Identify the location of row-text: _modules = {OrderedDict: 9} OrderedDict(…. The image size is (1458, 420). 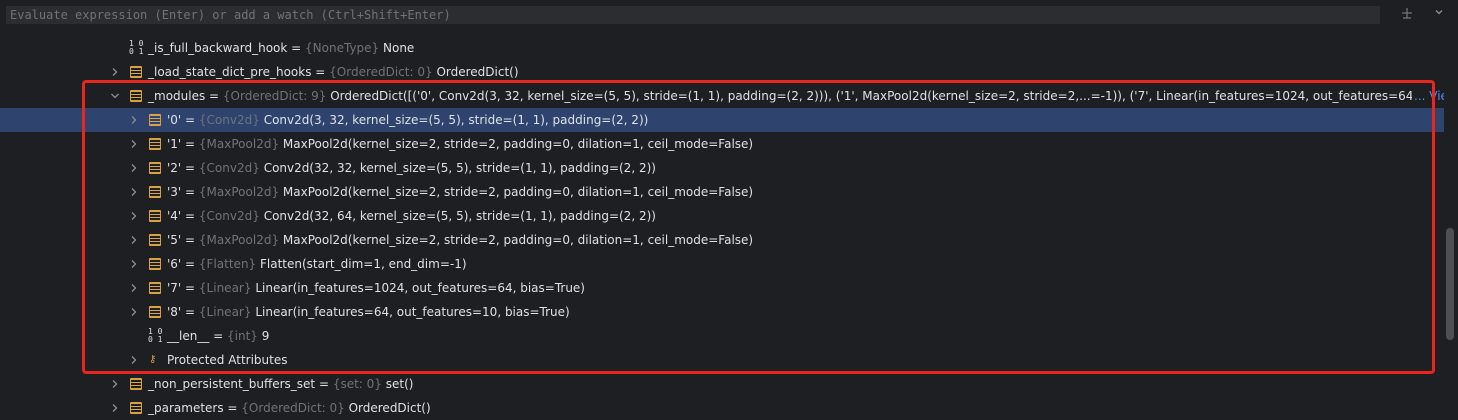
(796, 96).